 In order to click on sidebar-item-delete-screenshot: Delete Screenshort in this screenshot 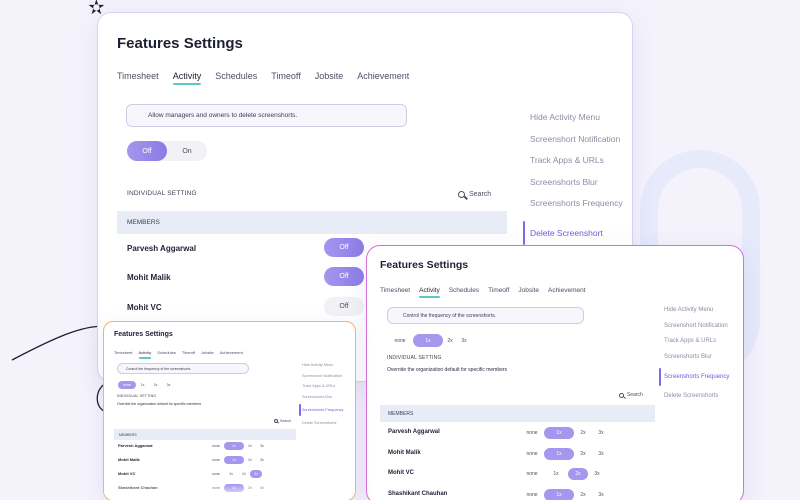, I will do `click(573, 232)`.